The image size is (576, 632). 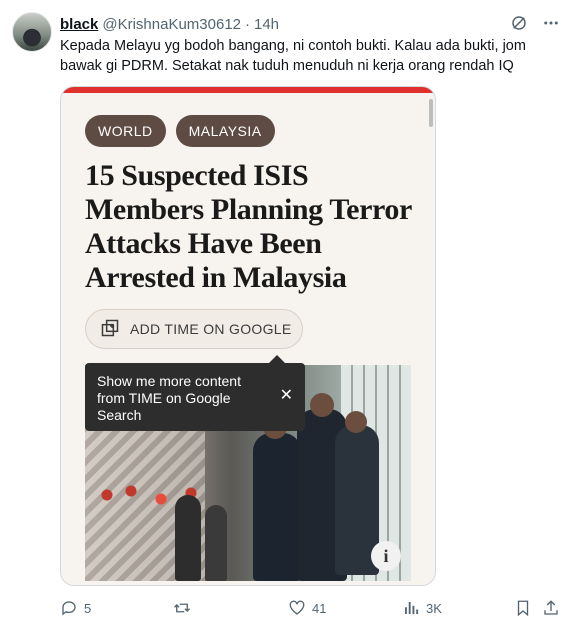 I want to click on card-accent-bar, so click(x=248, y=90).